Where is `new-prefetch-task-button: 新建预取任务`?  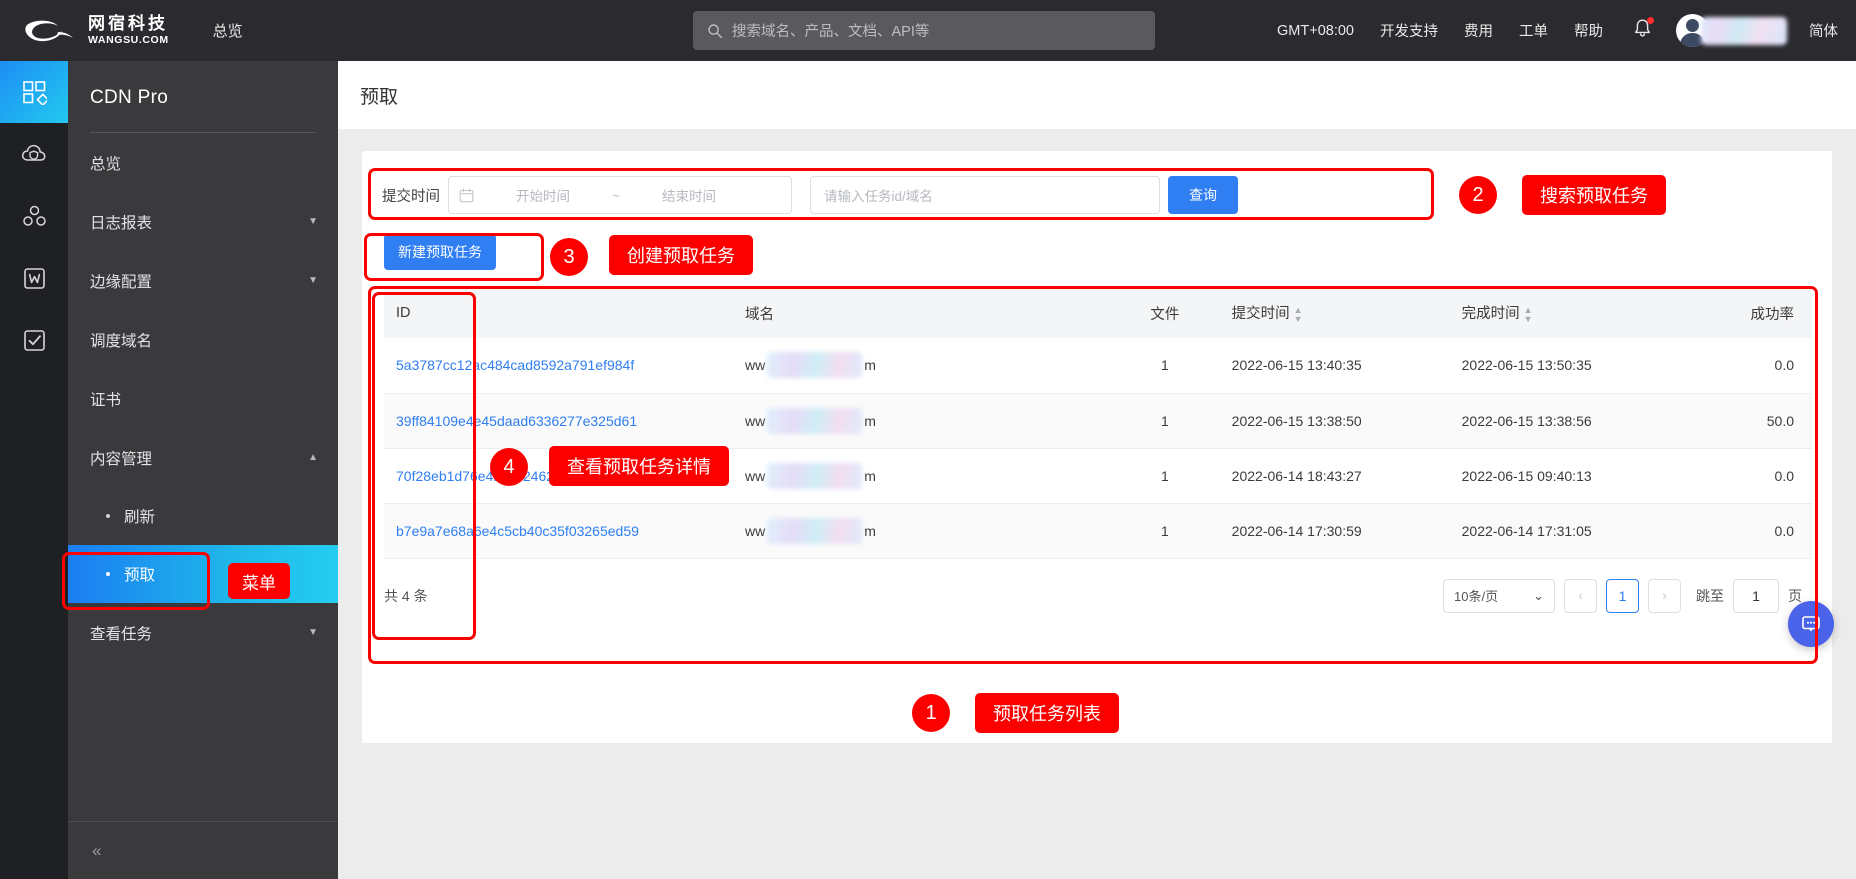
new-prefetch-task-button: 新建预取任务 is located at coordinates (440, 252).